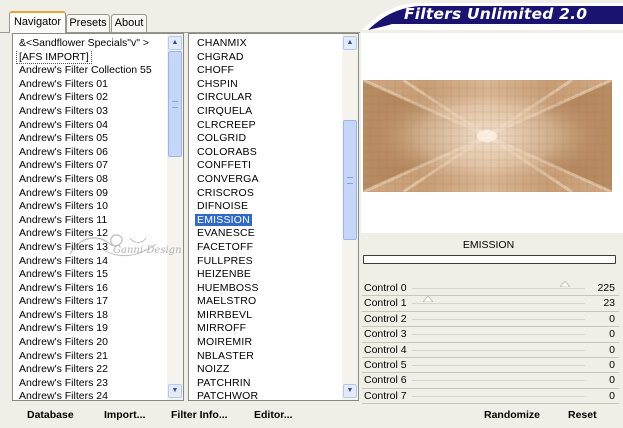 The image size is (623, 428). Describe the element at coordinates (90, 275) in the screenshot. I see `category-list-item: Andrew's Filters 15` at that location.